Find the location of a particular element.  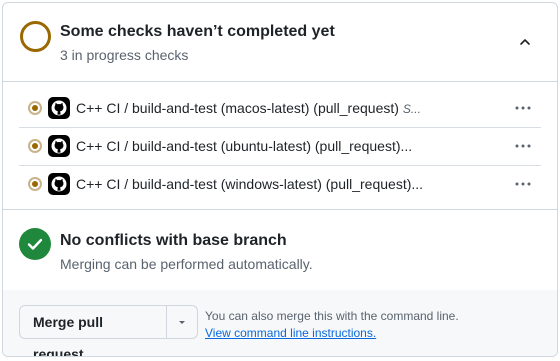

chevron-up-icon is located at coordinates (525, 42).